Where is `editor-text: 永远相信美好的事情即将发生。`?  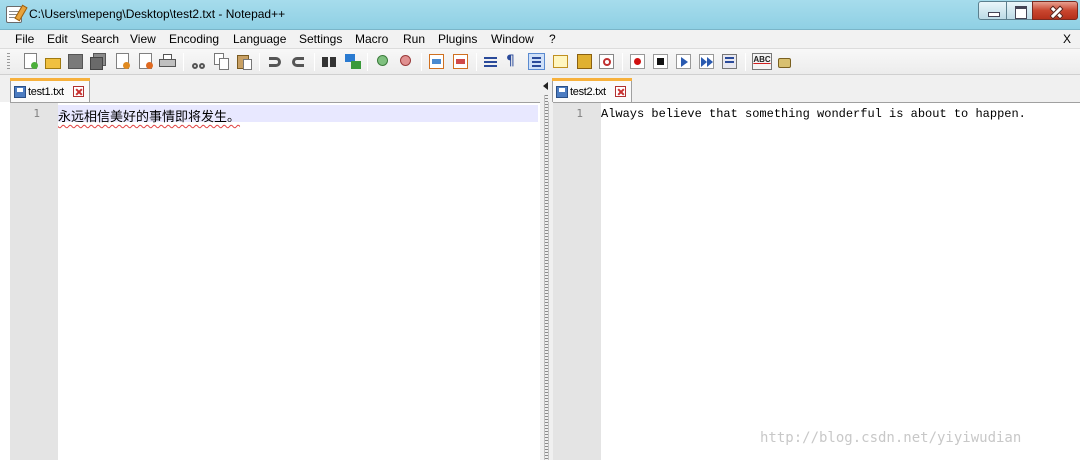
editor-text: 永远相信美好的事情即将发生。 is located at coordinates (149, 115).